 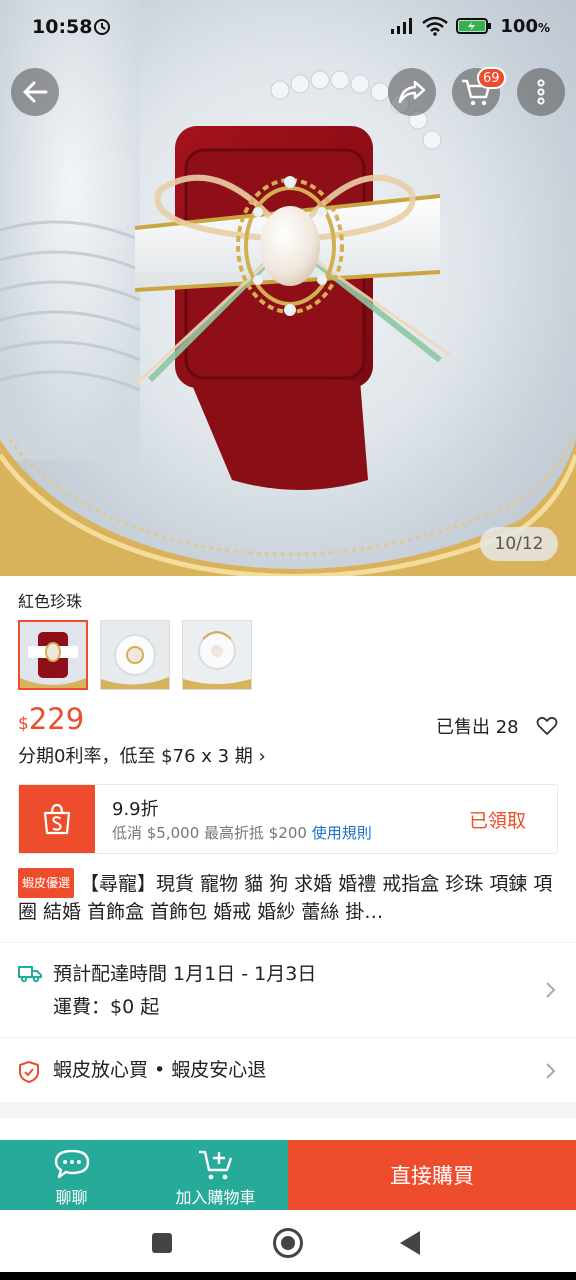 I want to click on share-button, so click(x=412, y=92).